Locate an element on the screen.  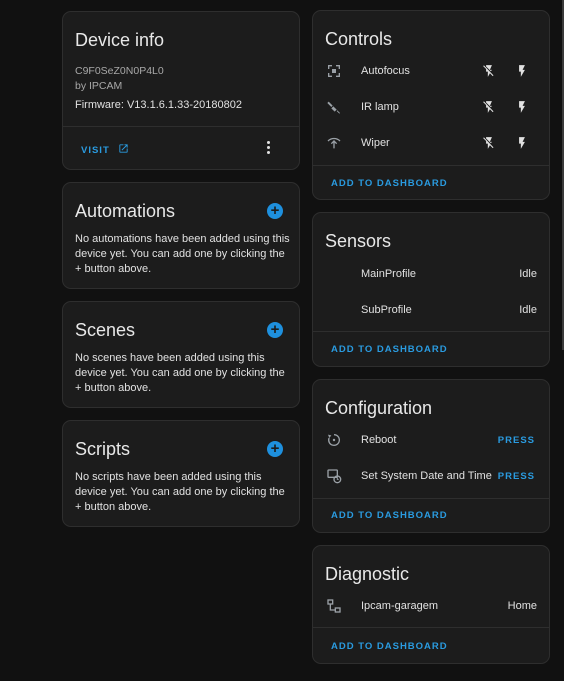
scripts-title: Scripts is located at coordinates (103, 449).